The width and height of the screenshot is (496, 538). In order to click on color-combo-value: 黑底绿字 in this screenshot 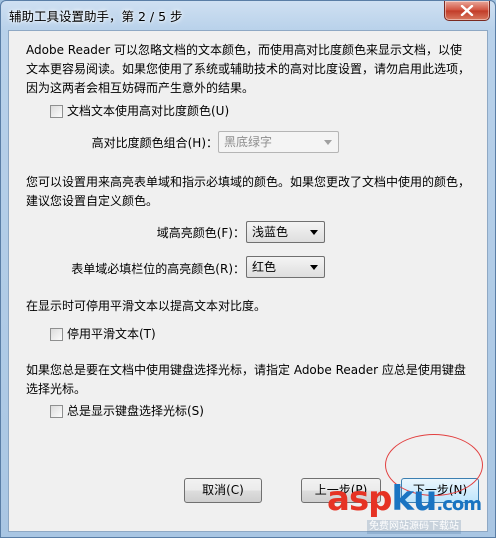, I will do `click(248, 142)`.